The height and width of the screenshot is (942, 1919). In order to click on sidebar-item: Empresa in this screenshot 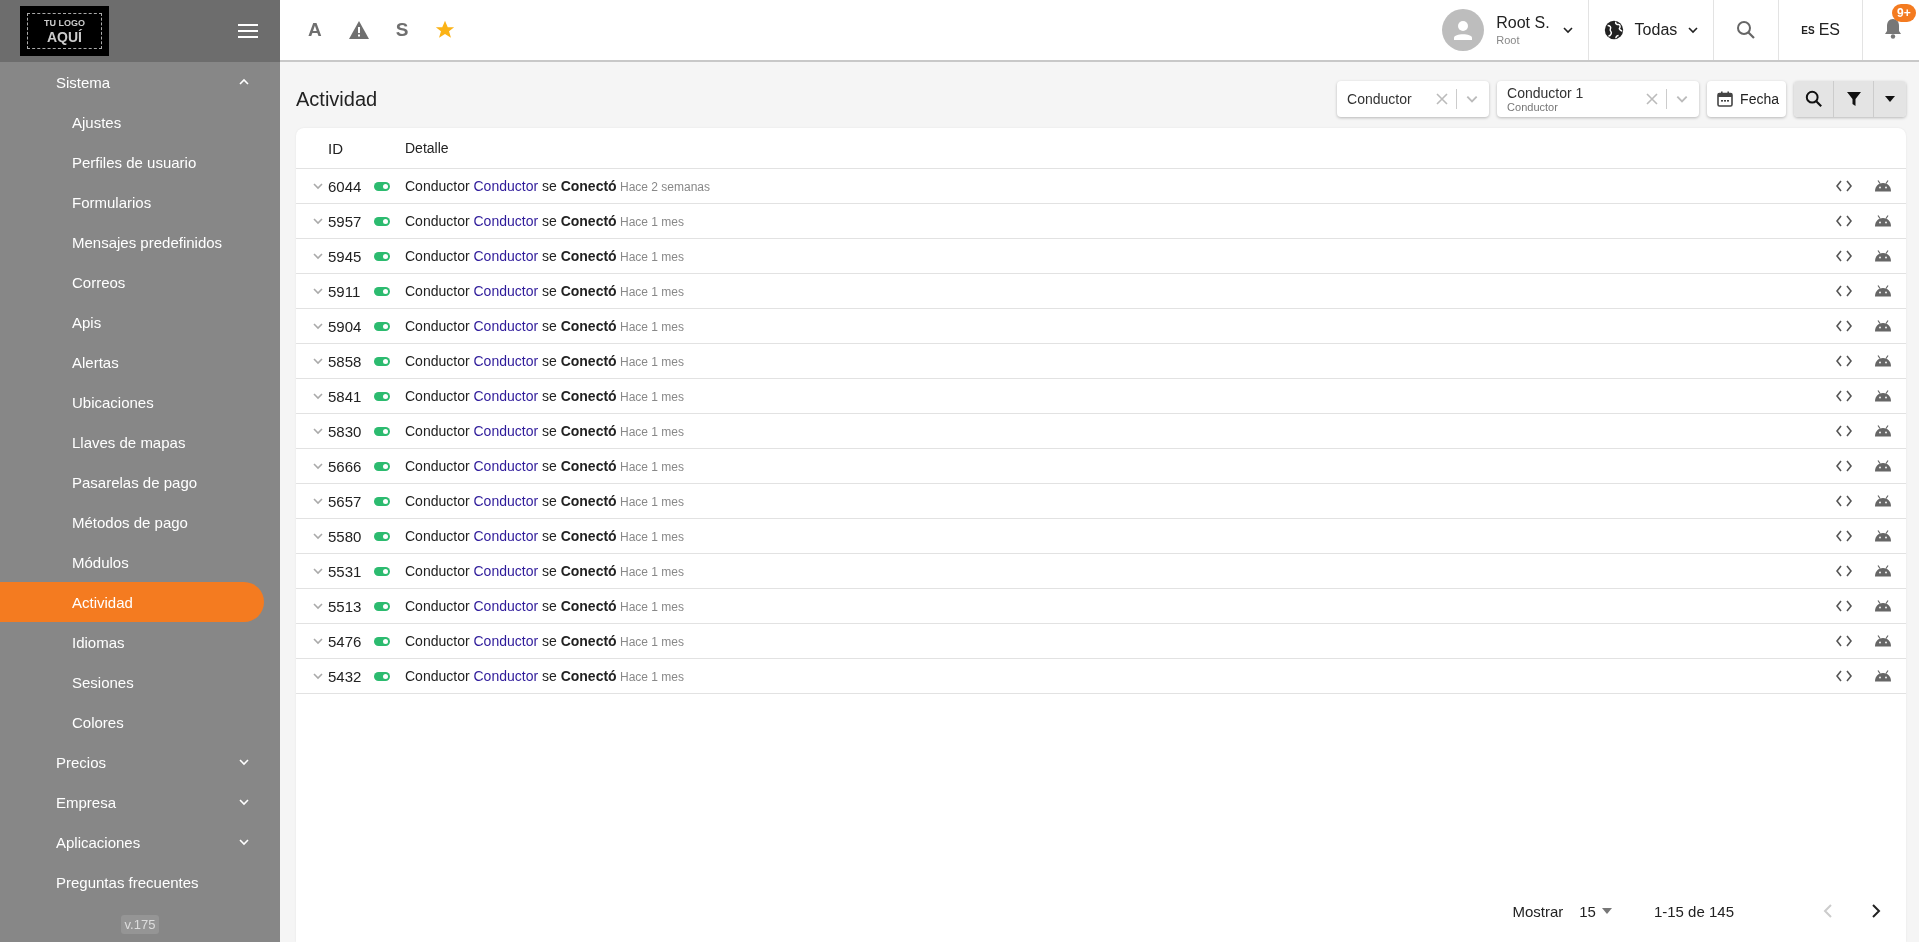, I will do `click(140, 802)`.